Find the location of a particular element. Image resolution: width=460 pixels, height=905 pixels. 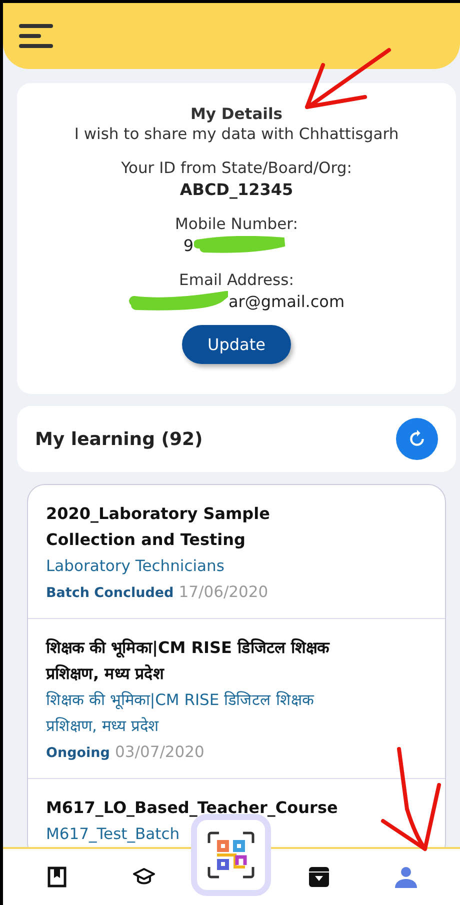

refresh-icon is located at coordinates (417, 439).